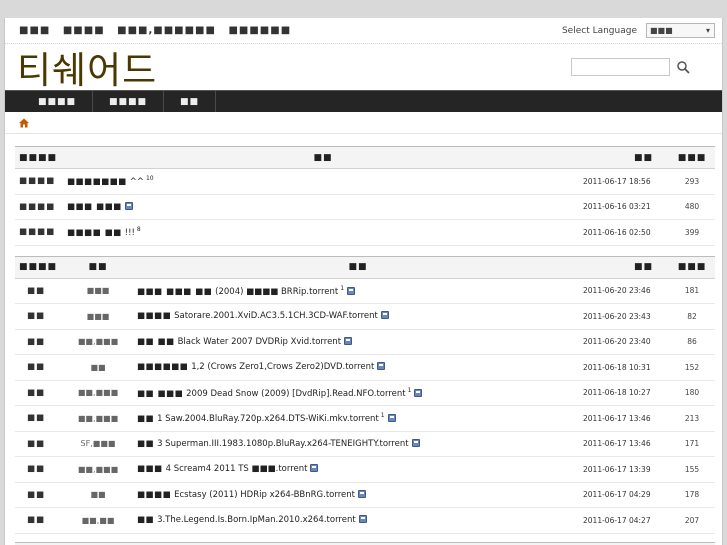 Image resolution: width=727 pixels, height=545 pixels. Describe the element at coordinates (166, 30) in the screenshot. I see `top-link-3: ■■■,■■■■■■` at that location.